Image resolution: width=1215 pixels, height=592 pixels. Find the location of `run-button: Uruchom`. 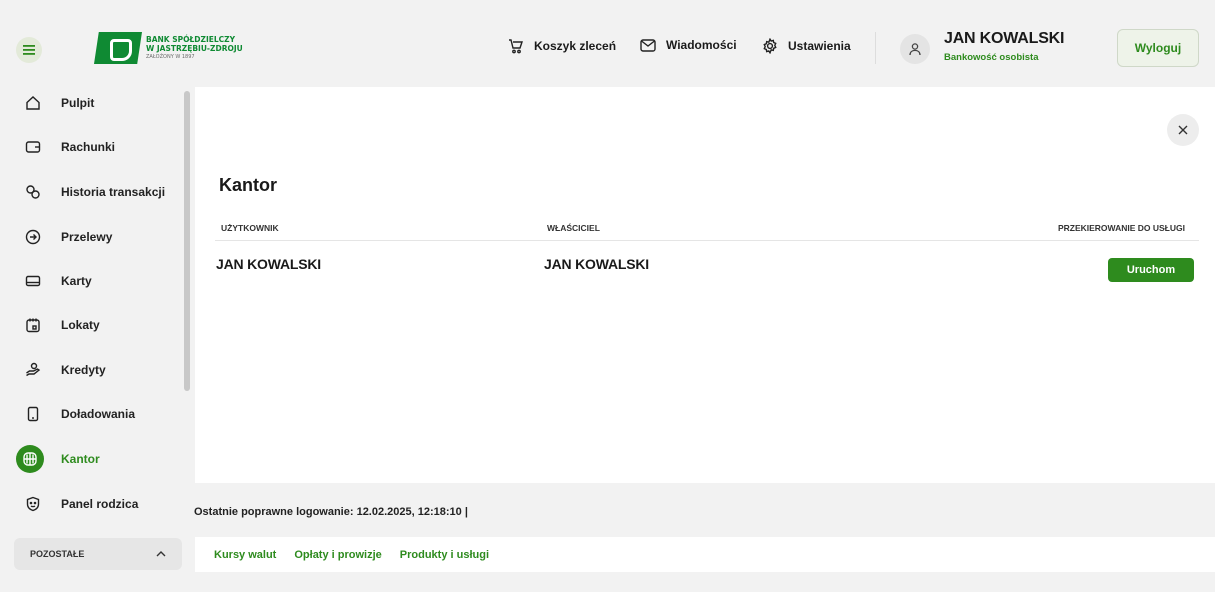

run-button: Uruchom is located at coordinates (1151, 270).